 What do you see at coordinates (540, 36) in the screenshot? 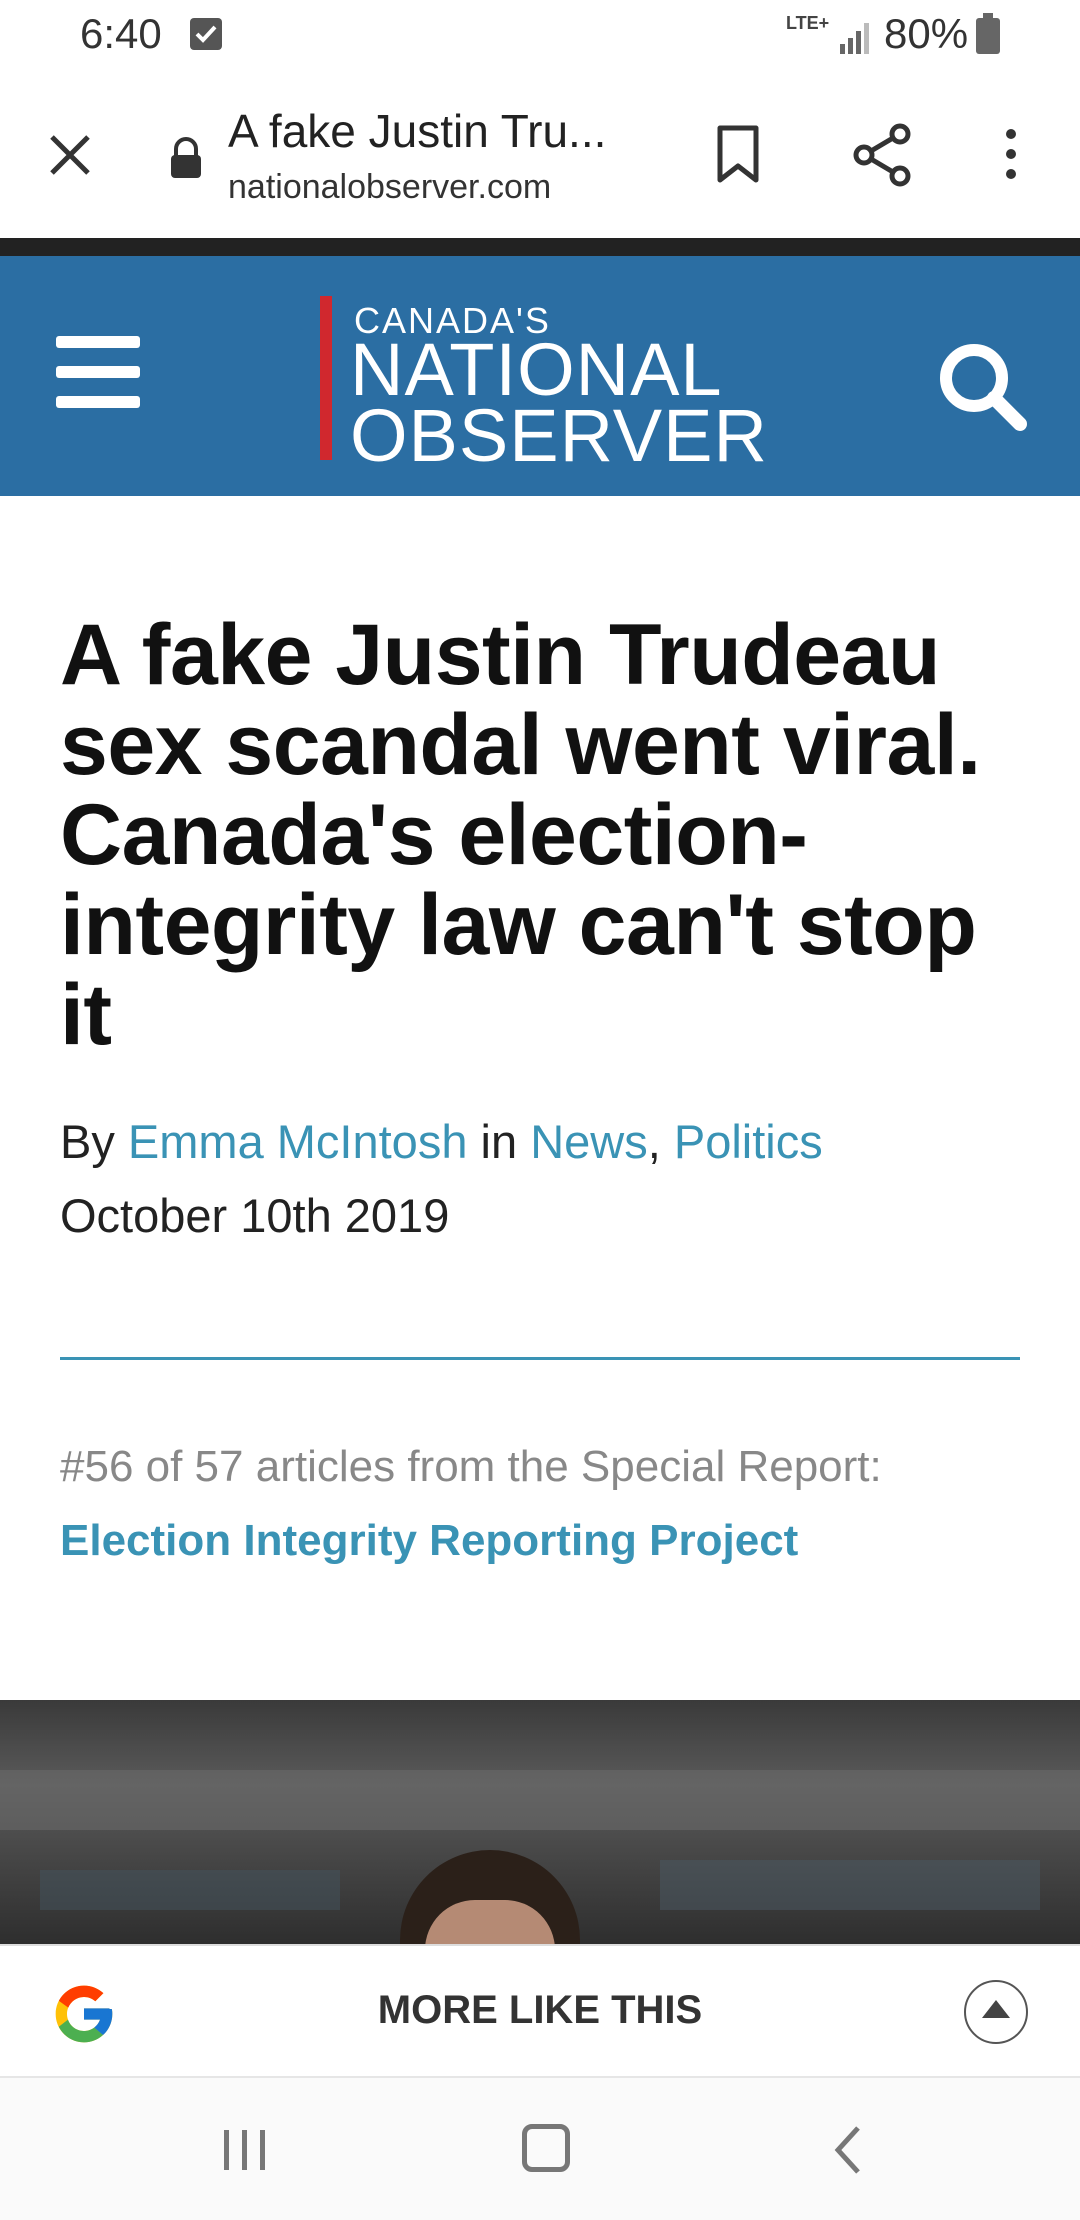
I see `status-bar: 6:40 LTE+ 80%` at bounding box center [540, 36].